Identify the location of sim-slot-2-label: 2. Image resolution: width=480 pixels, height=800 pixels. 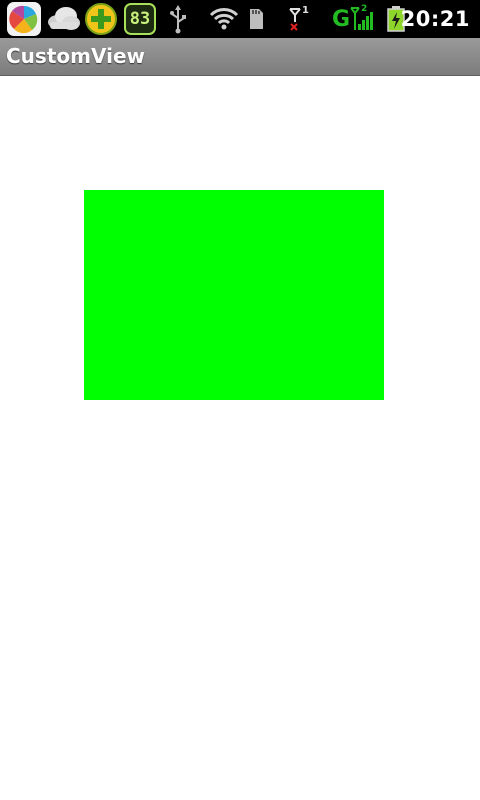
(364, 9).